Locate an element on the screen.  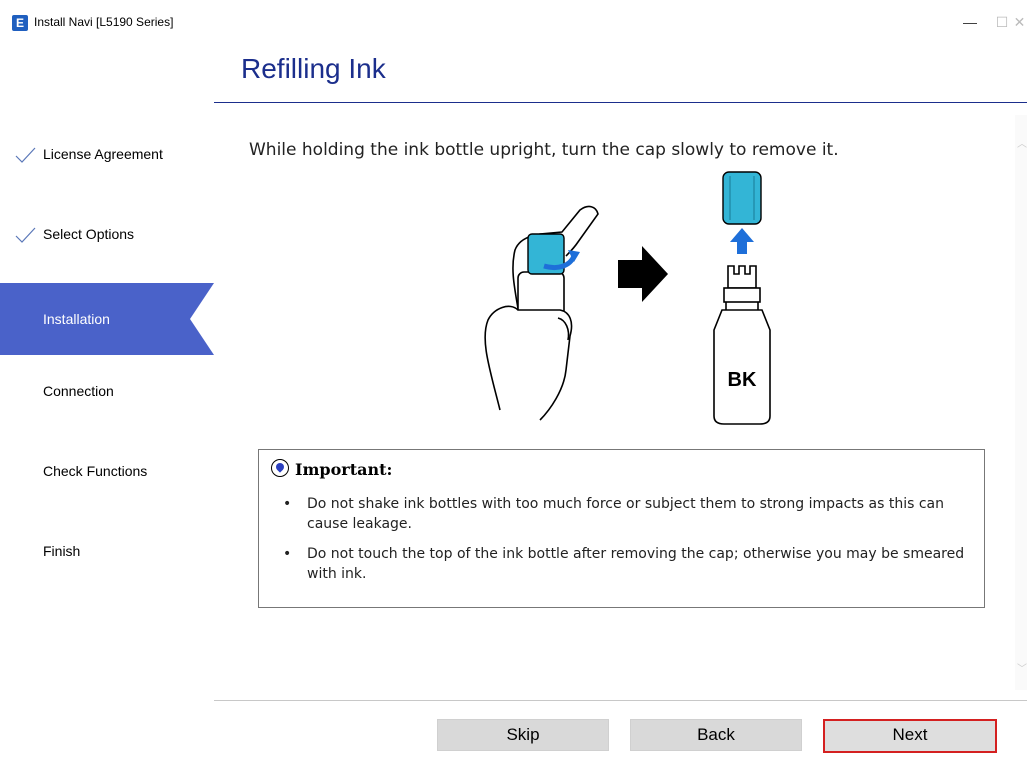
header-divider is located at coordinates (620, 102).